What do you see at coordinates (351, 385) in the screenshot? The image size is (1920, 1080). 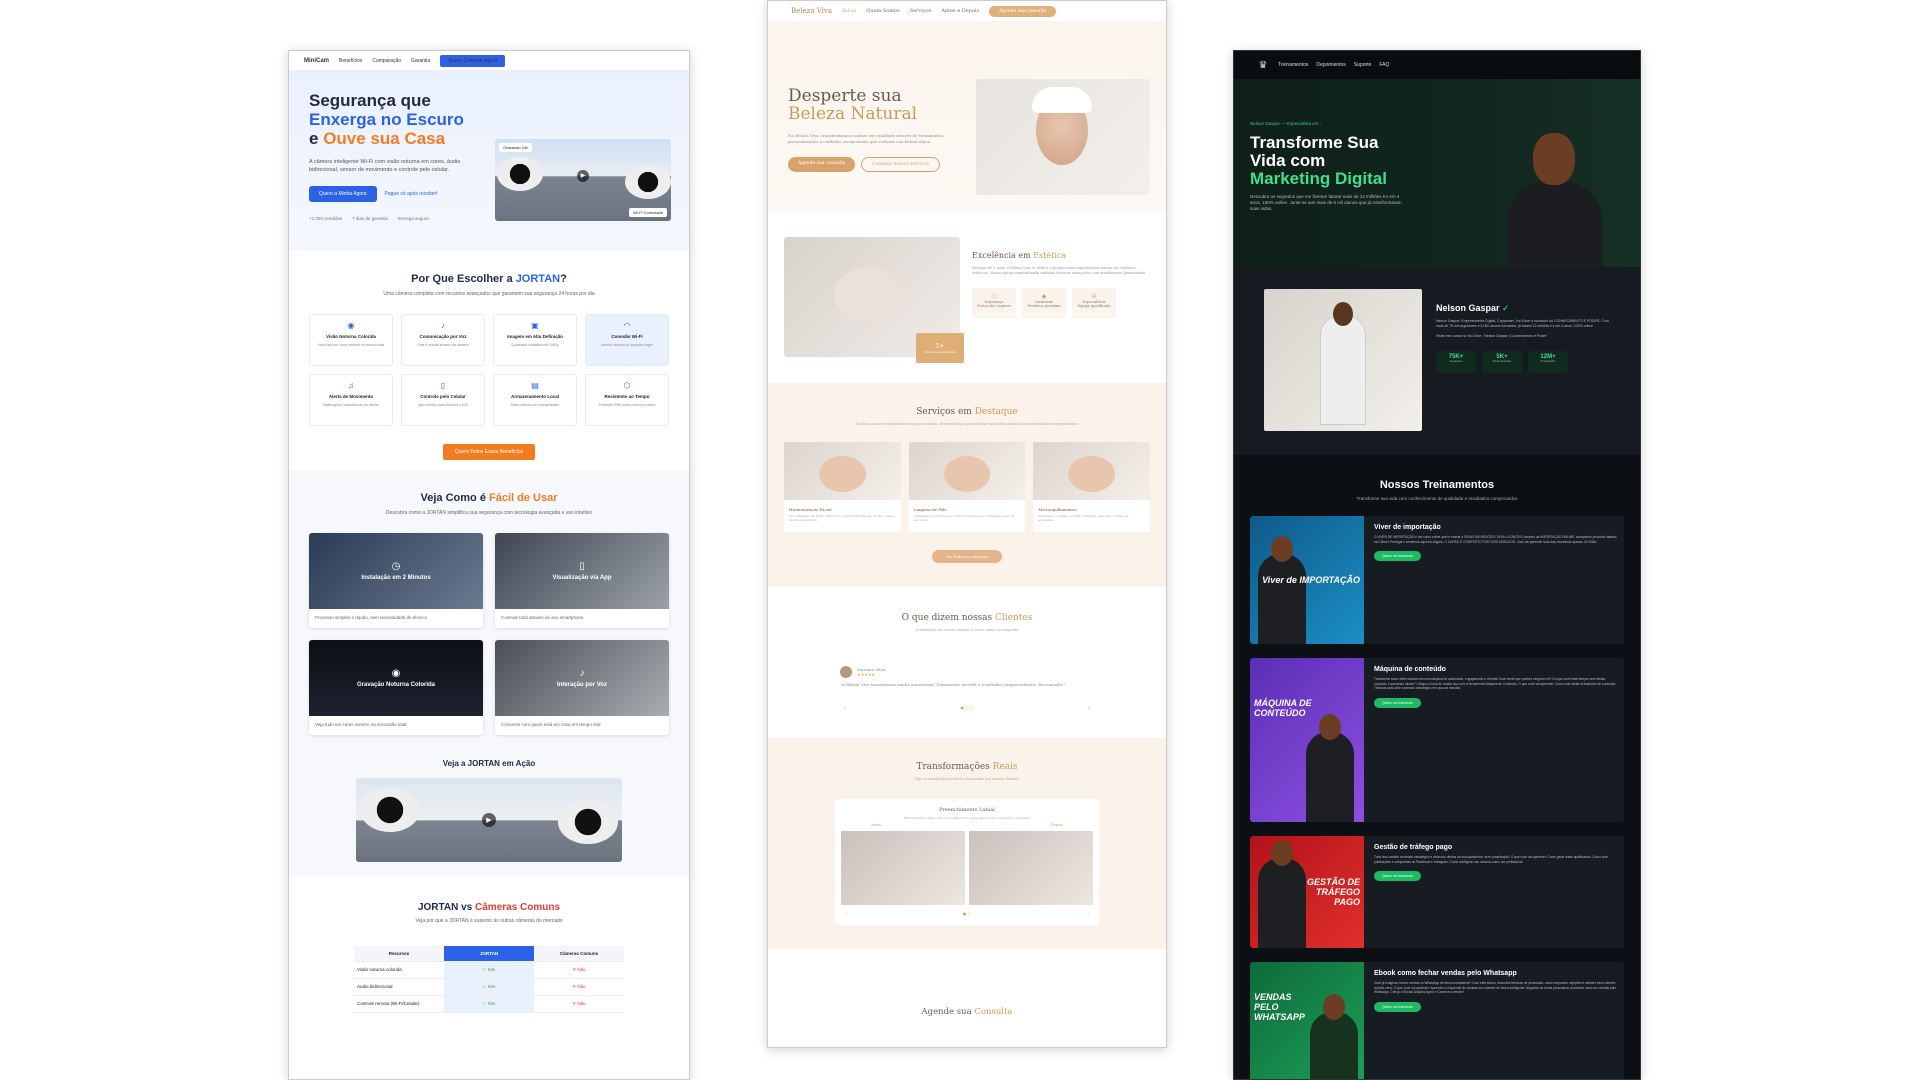 I see `bell-icon: ♫` at bounding box center [351, 385].